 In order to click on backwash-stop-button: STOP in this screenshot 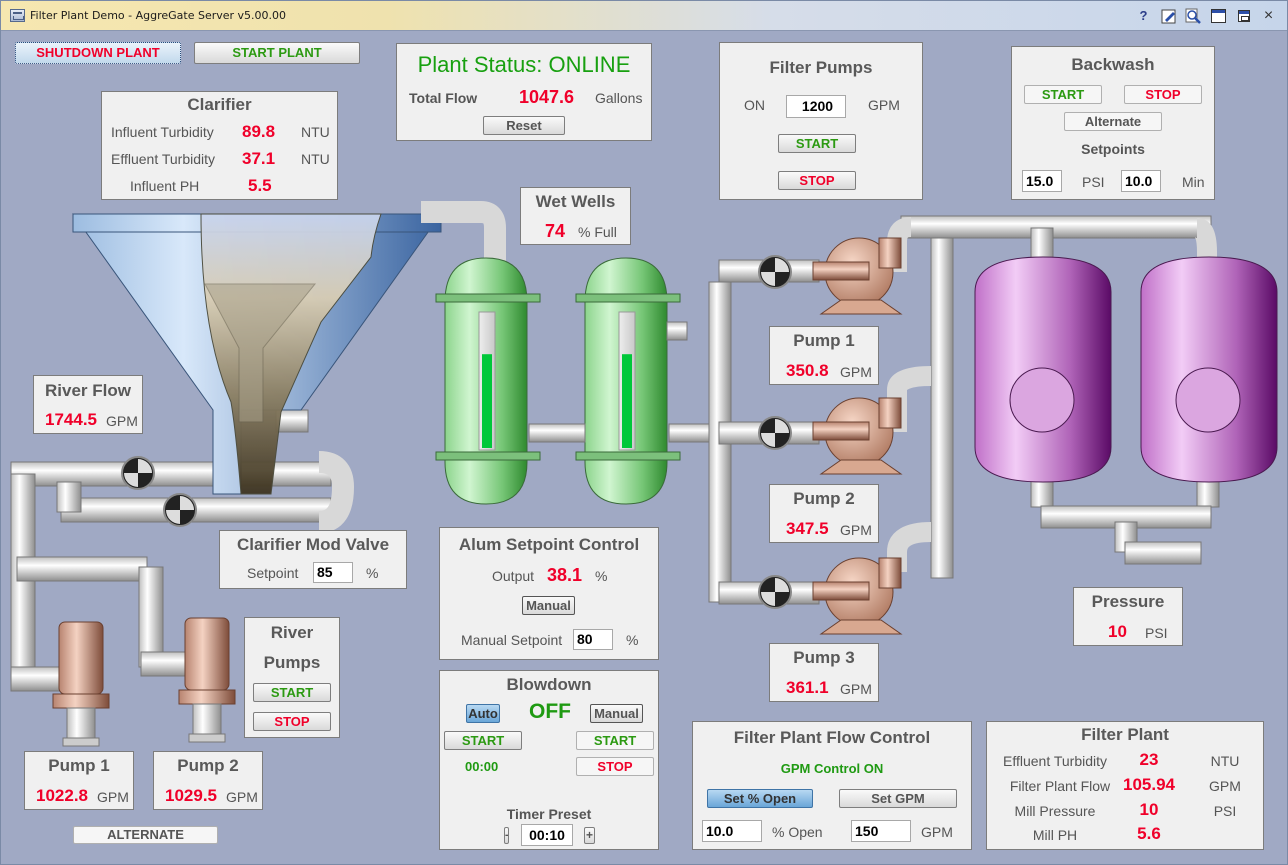, I will do `click(1163, 94)`.